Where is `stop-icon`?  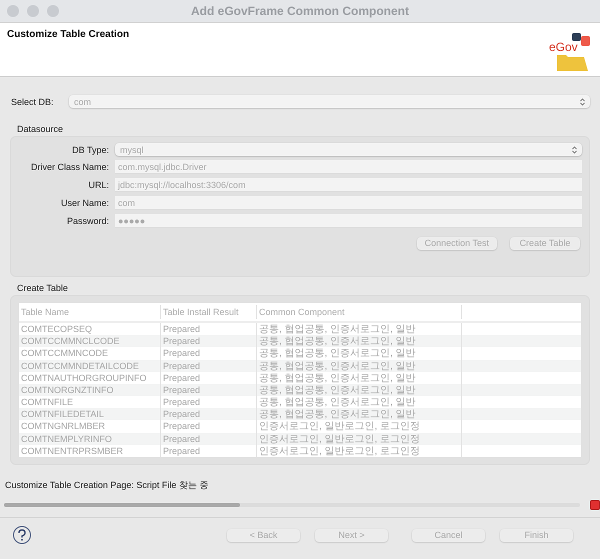
stop-icon is located at coordinates (595, 505).